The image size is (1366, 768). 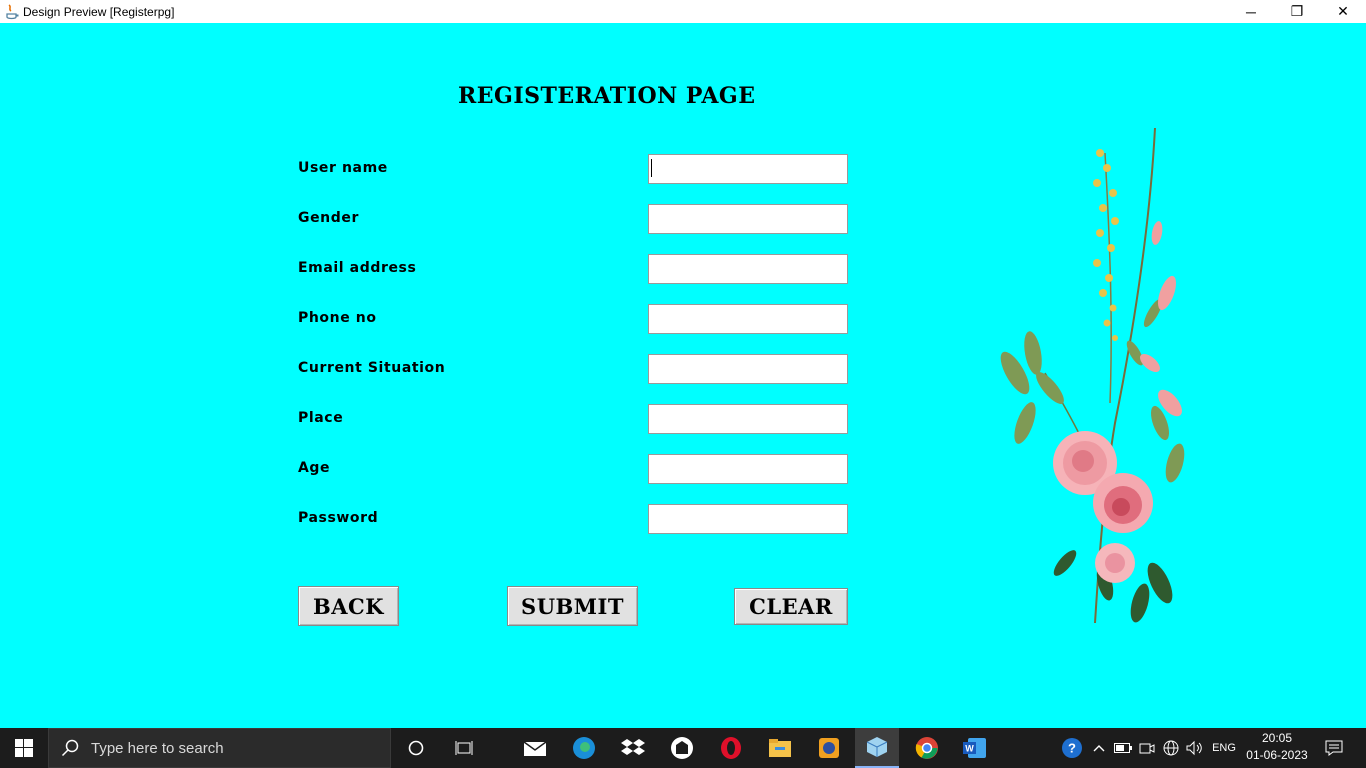 I want to click on clock-time: 20:05, so click(x=1277, y=738).